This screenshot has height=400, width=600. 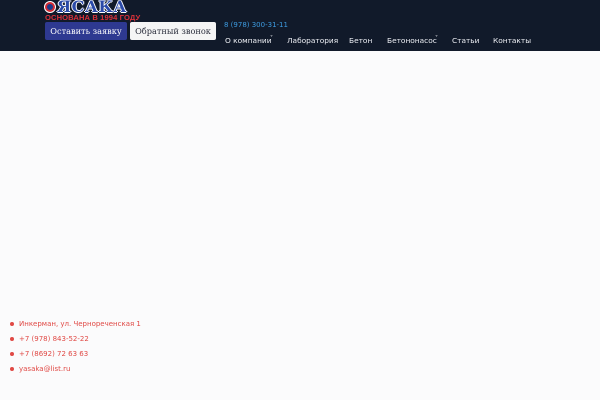 I want to click on phone-link: +7 (8692) 72 63 63, so click(x=53, y=354).